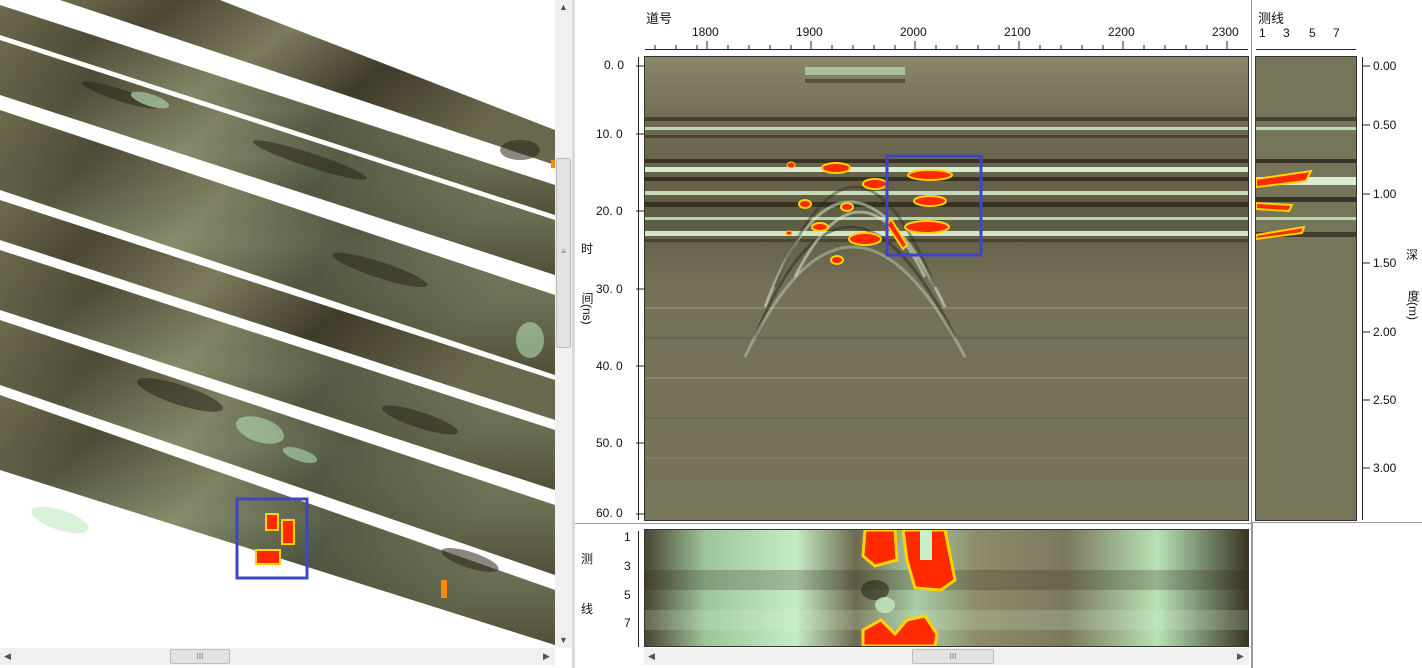 This screenshot has width=1422, height=668. I want to click on line-tick-7: 7, so click(1336, 33).